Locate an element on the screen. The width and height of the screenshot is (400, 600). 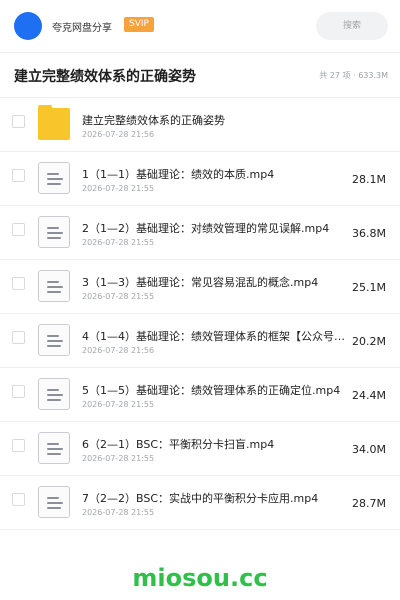
search-button: 搜索 is located at coordinates (352, 26).